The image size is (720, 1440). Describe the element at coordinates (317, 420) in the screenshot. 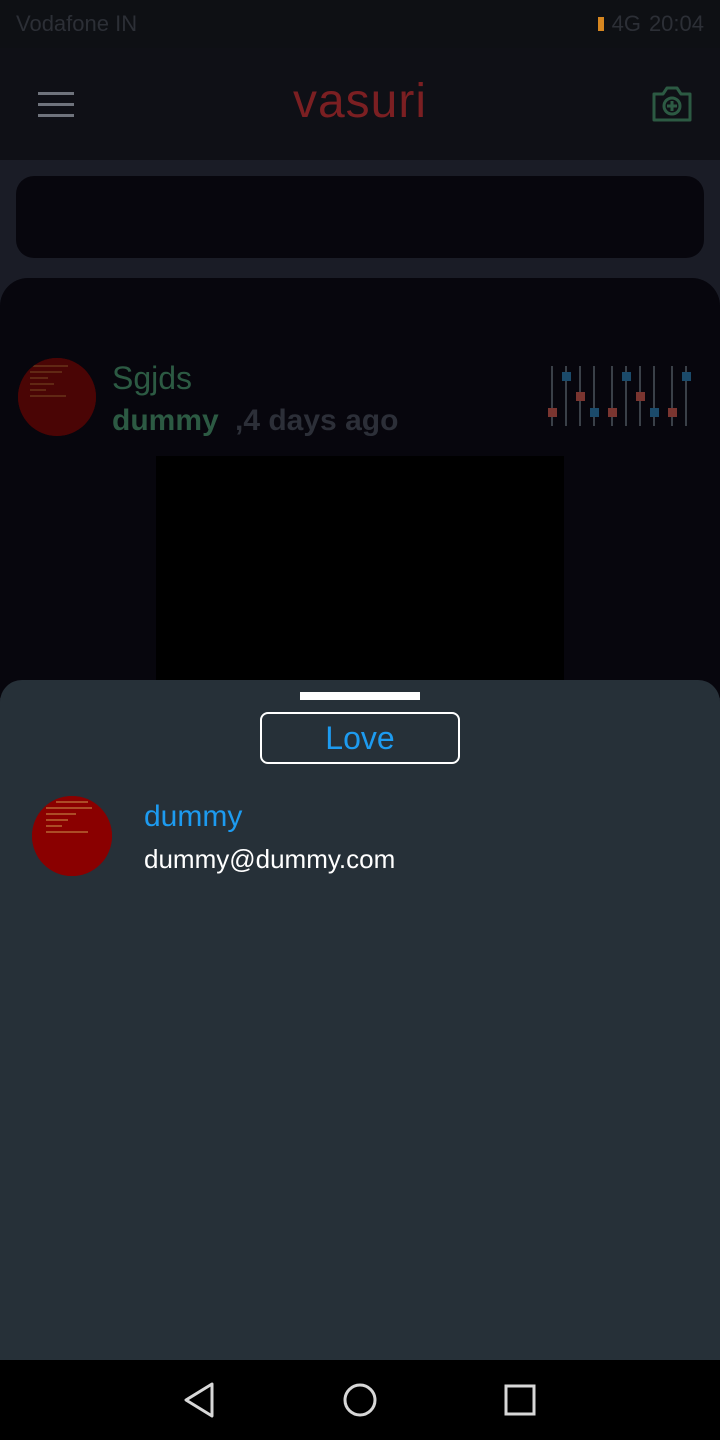

I see `post-timestamp: ,4 days ago` at that location.